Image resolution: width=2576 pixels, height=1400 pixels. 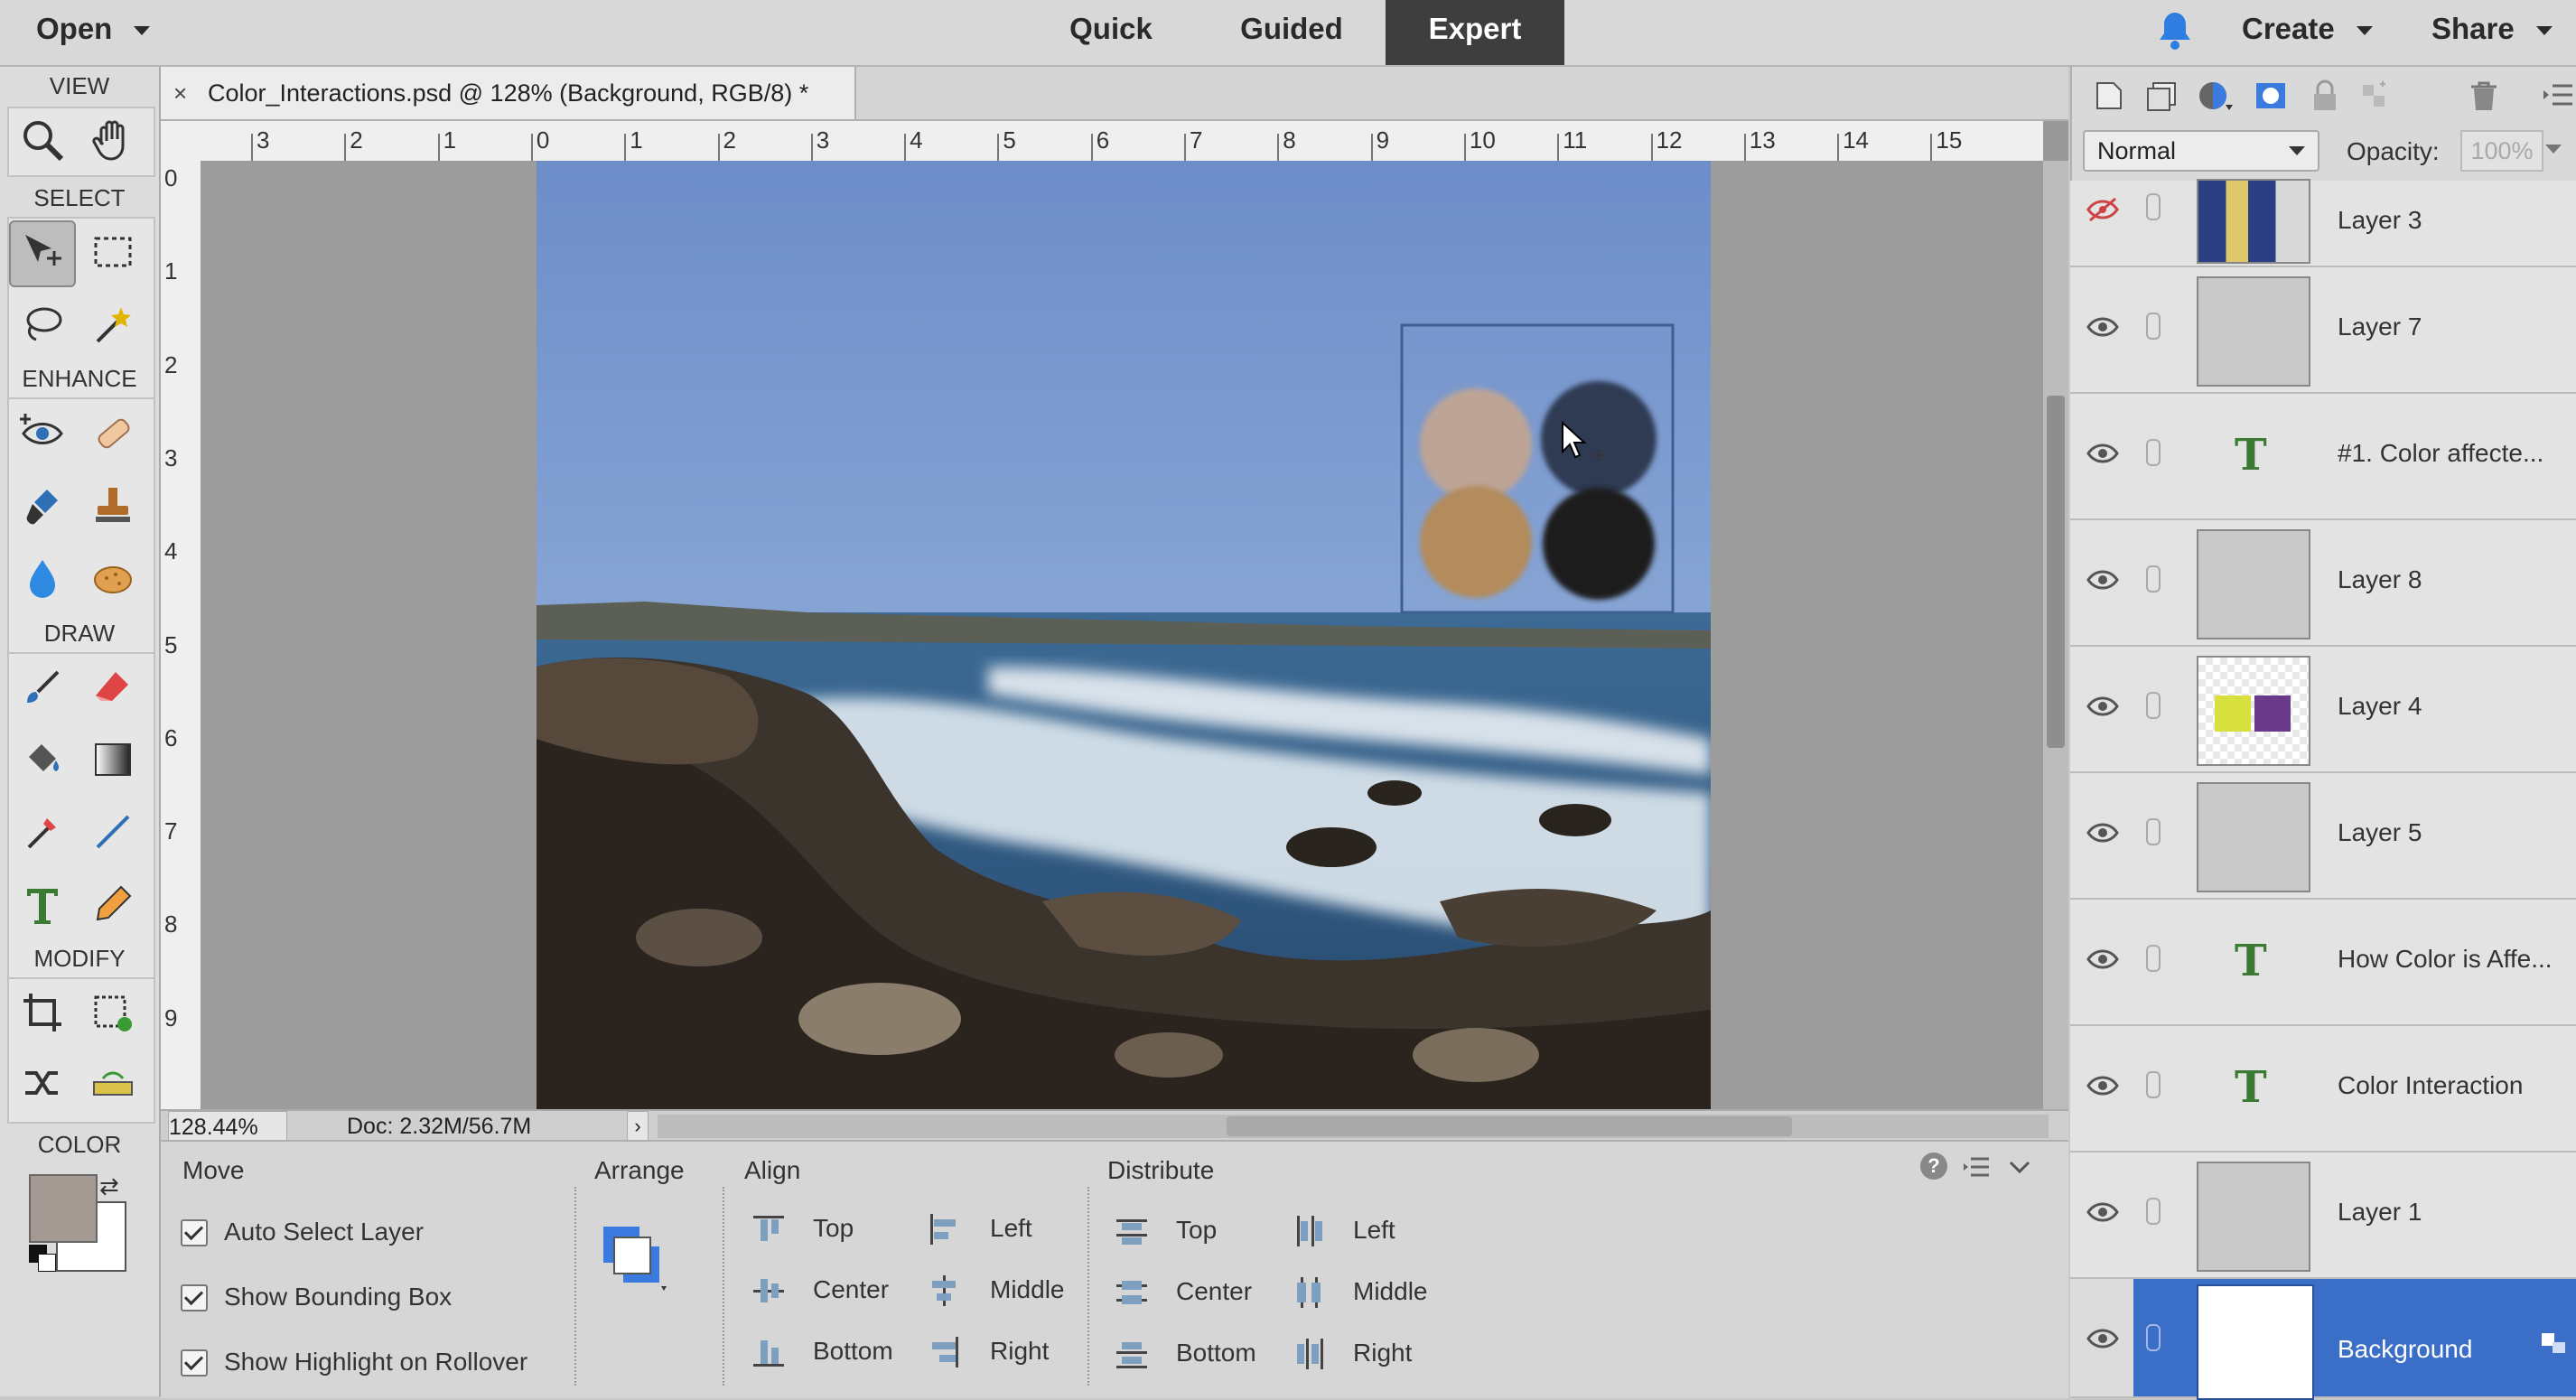 I want to click on brush-tool-icon, so click(x=42, y=687).